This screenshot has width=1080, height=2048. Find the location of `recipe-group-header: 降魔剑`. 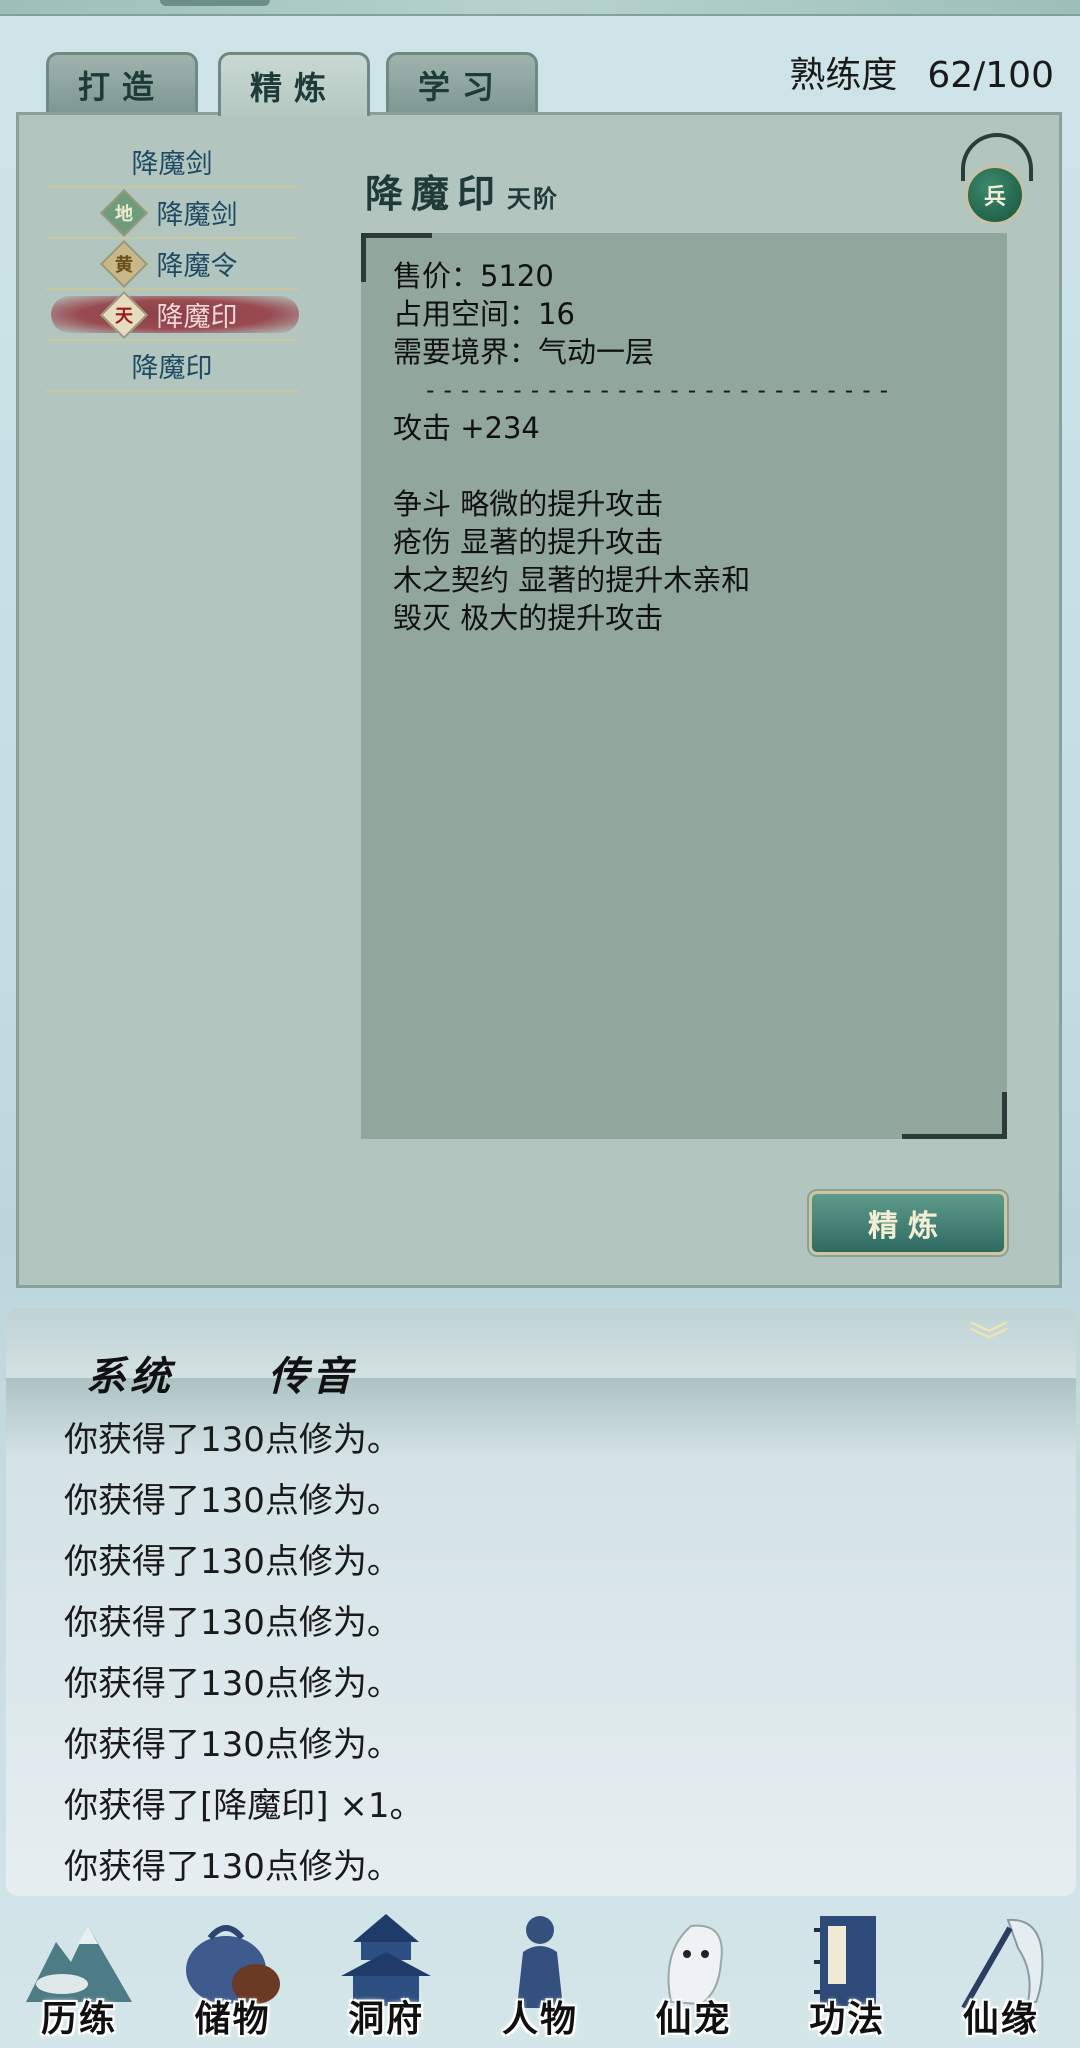

recipe-group-header: 降魔剑 is located at coordinates (172, 162).